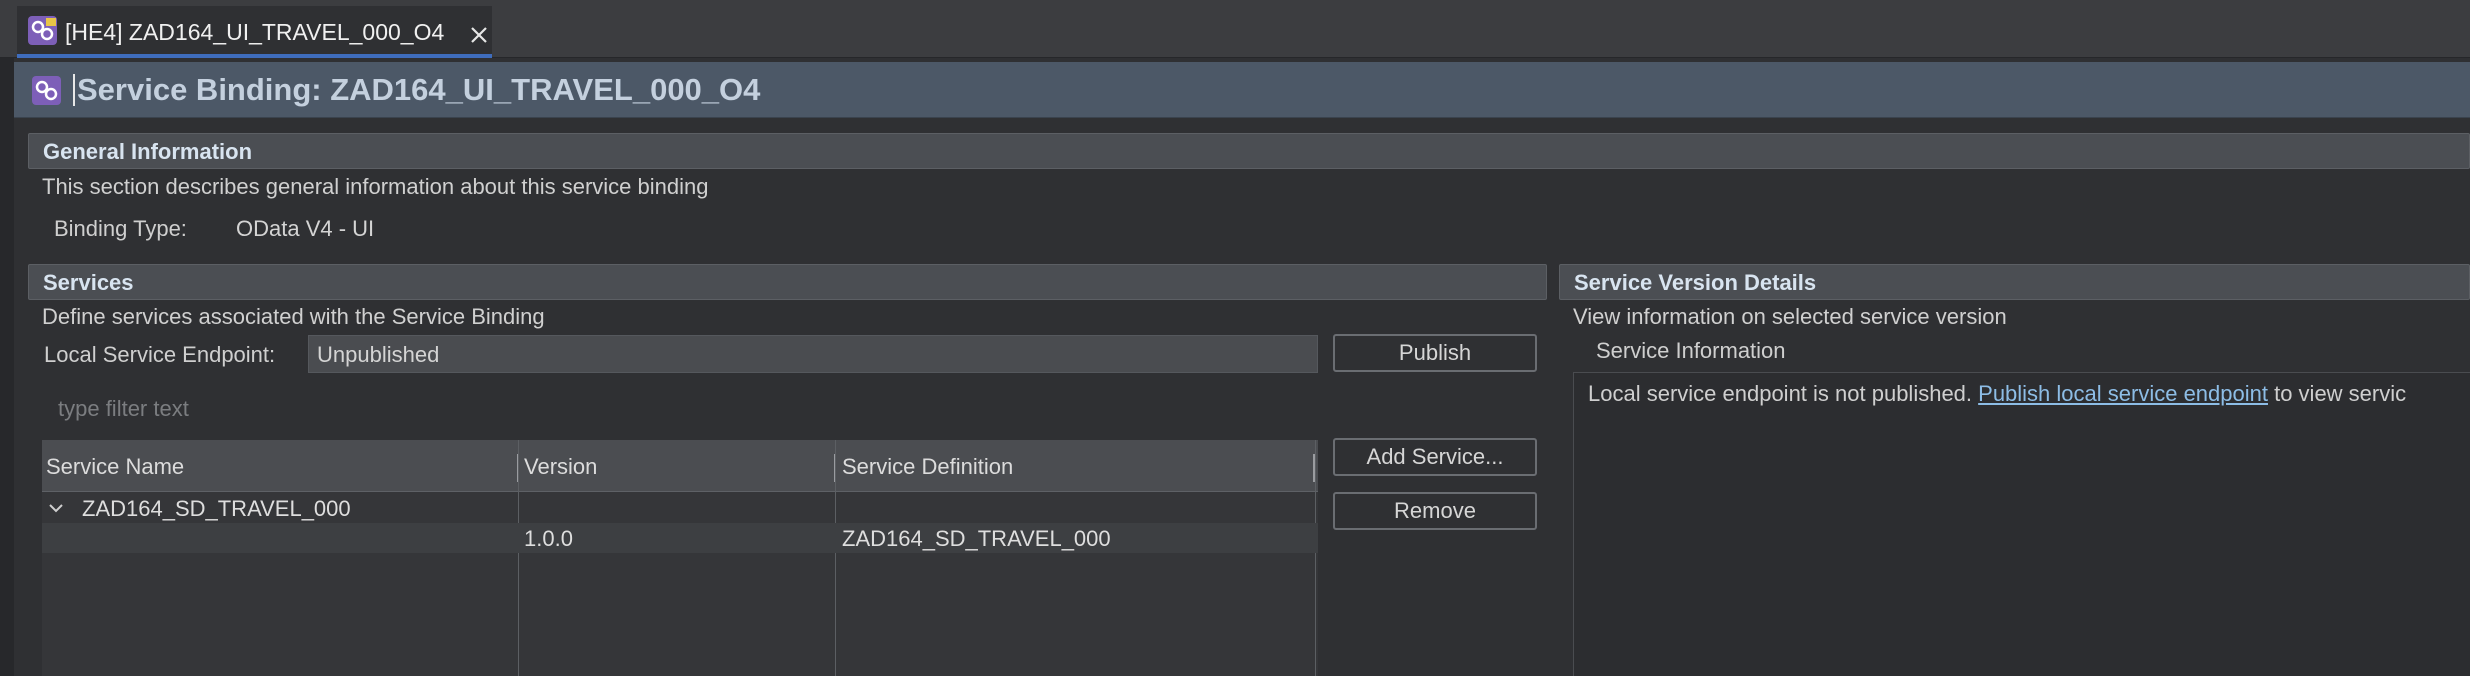 This screenshot has height=676, width=2470. I want to click on filter-input: type filter text, so click(679, 409).